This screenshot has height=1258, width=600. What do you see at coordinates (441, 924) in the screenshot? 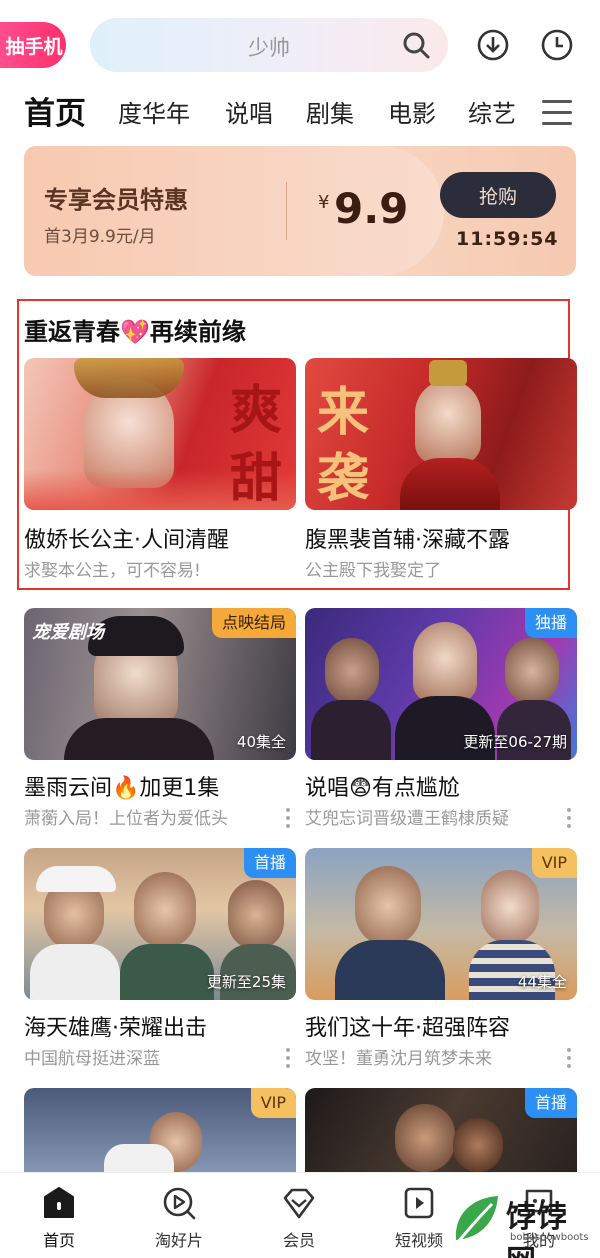
I see `video-thumbnail: VIP 44集全` at bounding box center [441, 924].